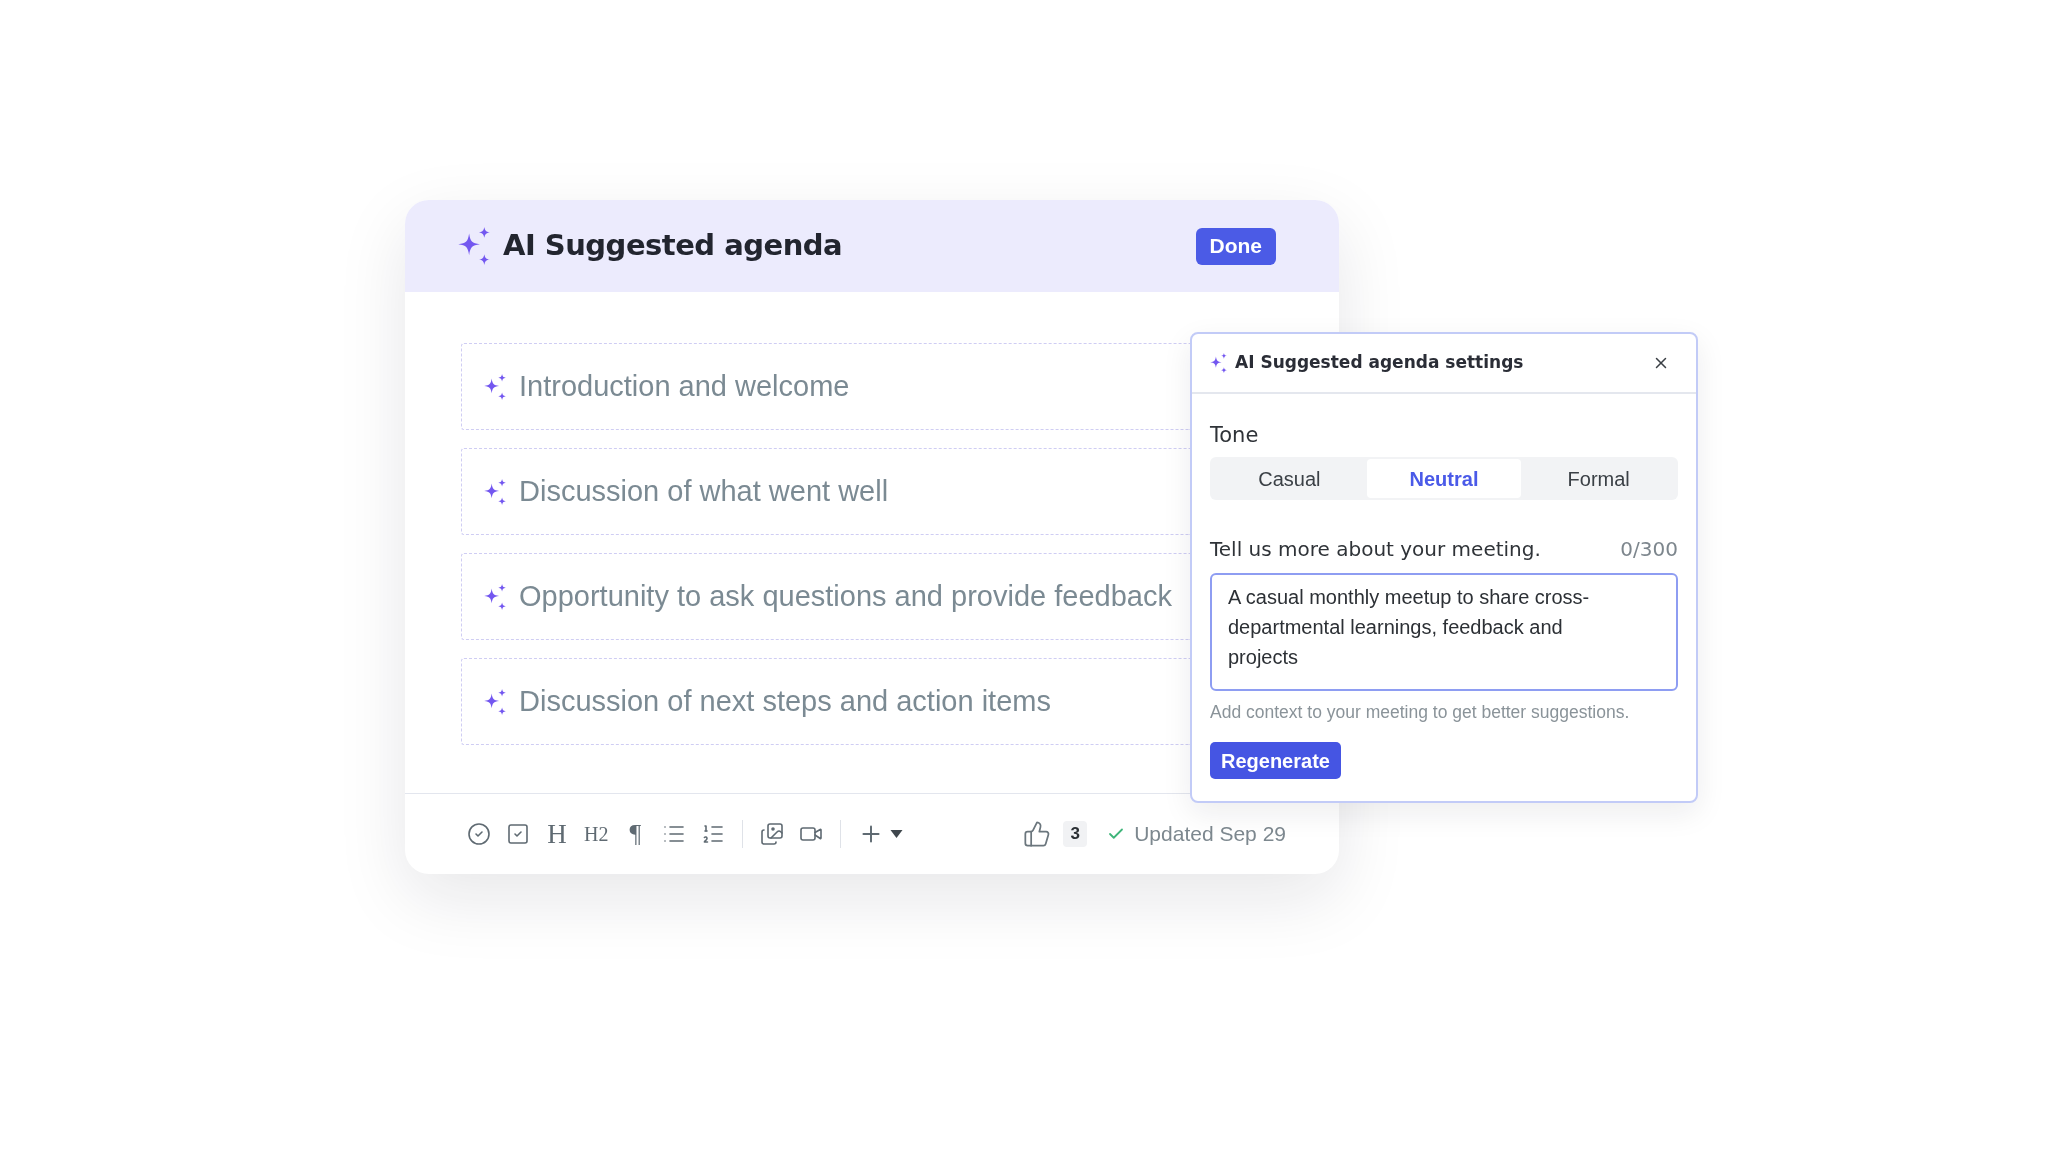  I want to click on format-button: ¶, so click(635, 834).